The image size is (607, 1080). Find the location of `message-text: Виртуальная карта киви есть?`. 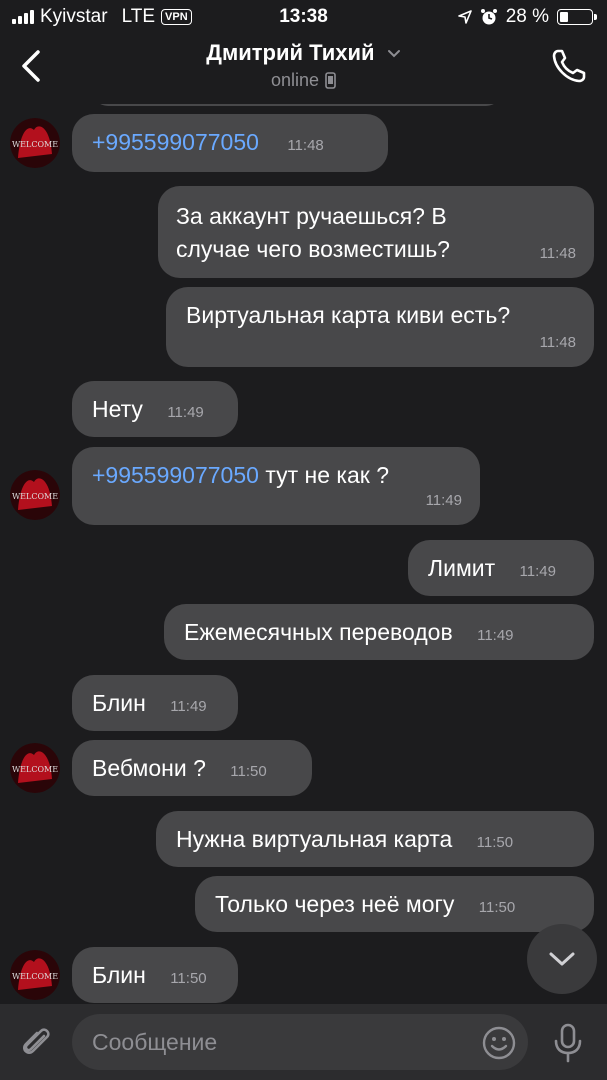

message-text: Виртуальная карта киви есть? is located at coordinates (348, 315).